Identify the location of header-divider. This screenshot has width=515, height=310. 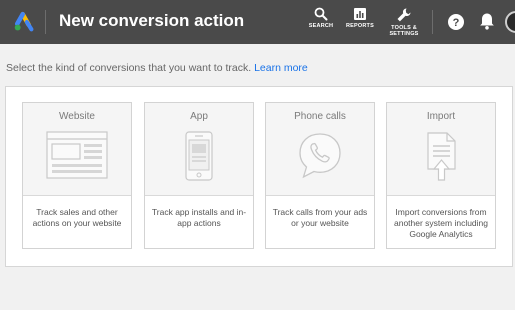
(45, 22).